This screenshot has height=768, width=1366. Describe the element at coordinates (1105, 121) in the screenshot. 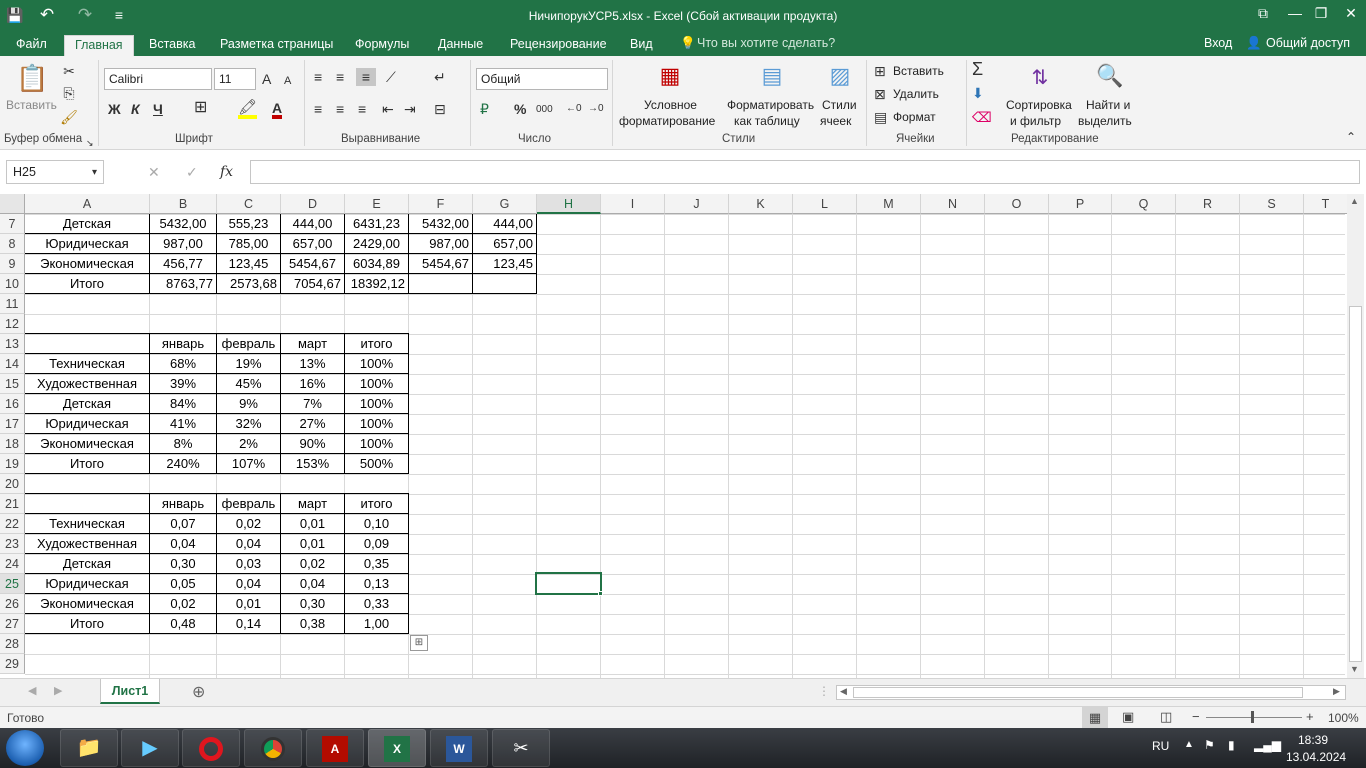

I see `find-select-line2: выделить` at that location.